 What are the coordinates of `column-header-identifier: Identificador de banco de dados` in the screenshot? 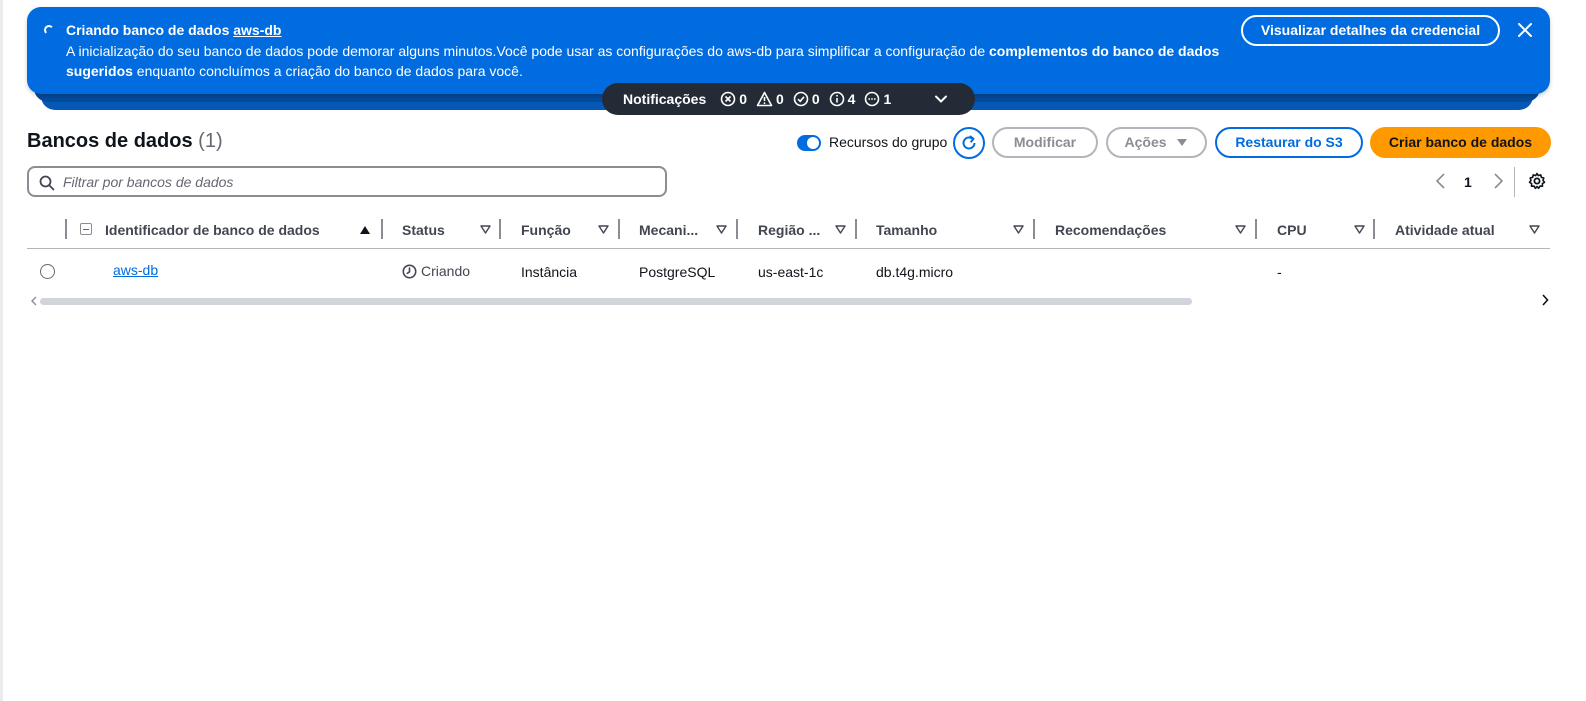 It's located at (243, 230).